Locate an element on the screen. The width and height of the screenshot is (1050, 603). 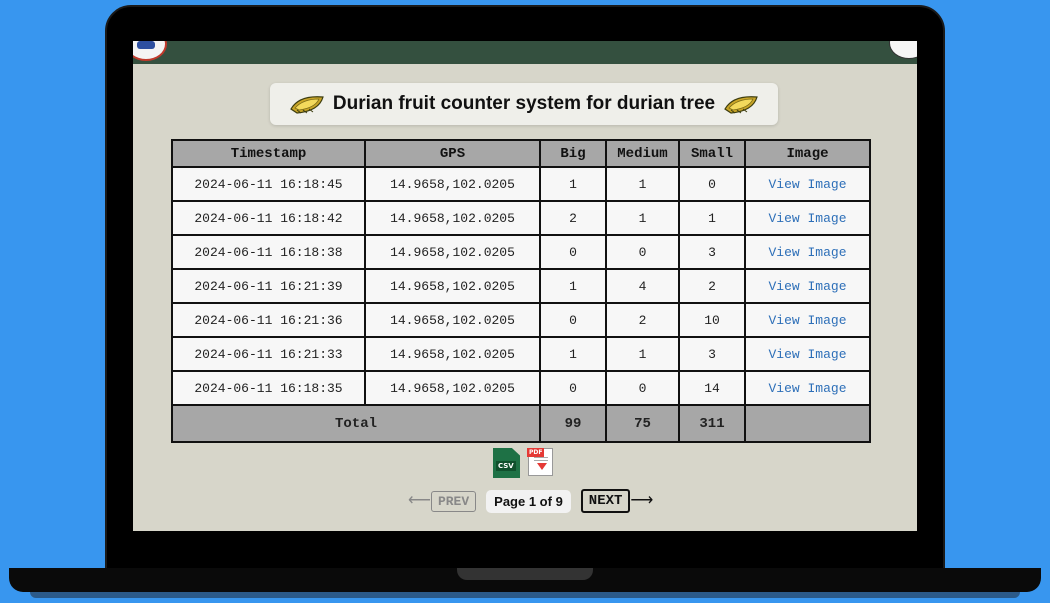
next-button: NEXT ⟶ is located at coordinates (617, 501).